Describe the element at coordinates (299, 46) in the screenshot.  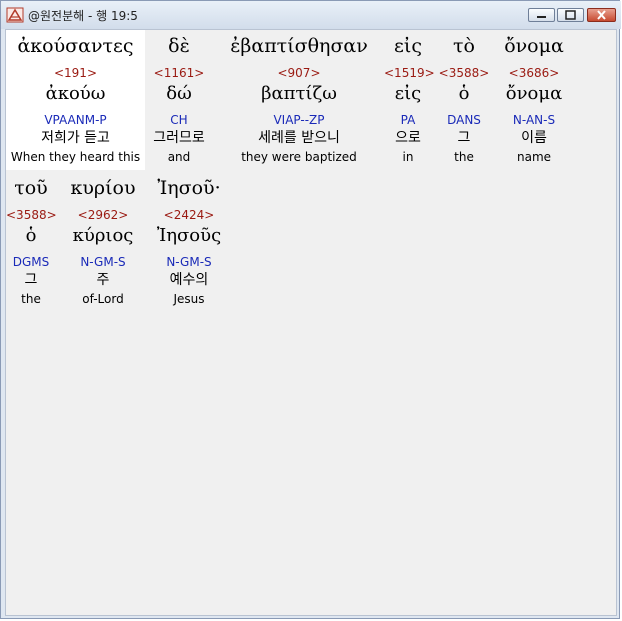
I see `greek-word: ἐβαπτίσθησαν` at that location.